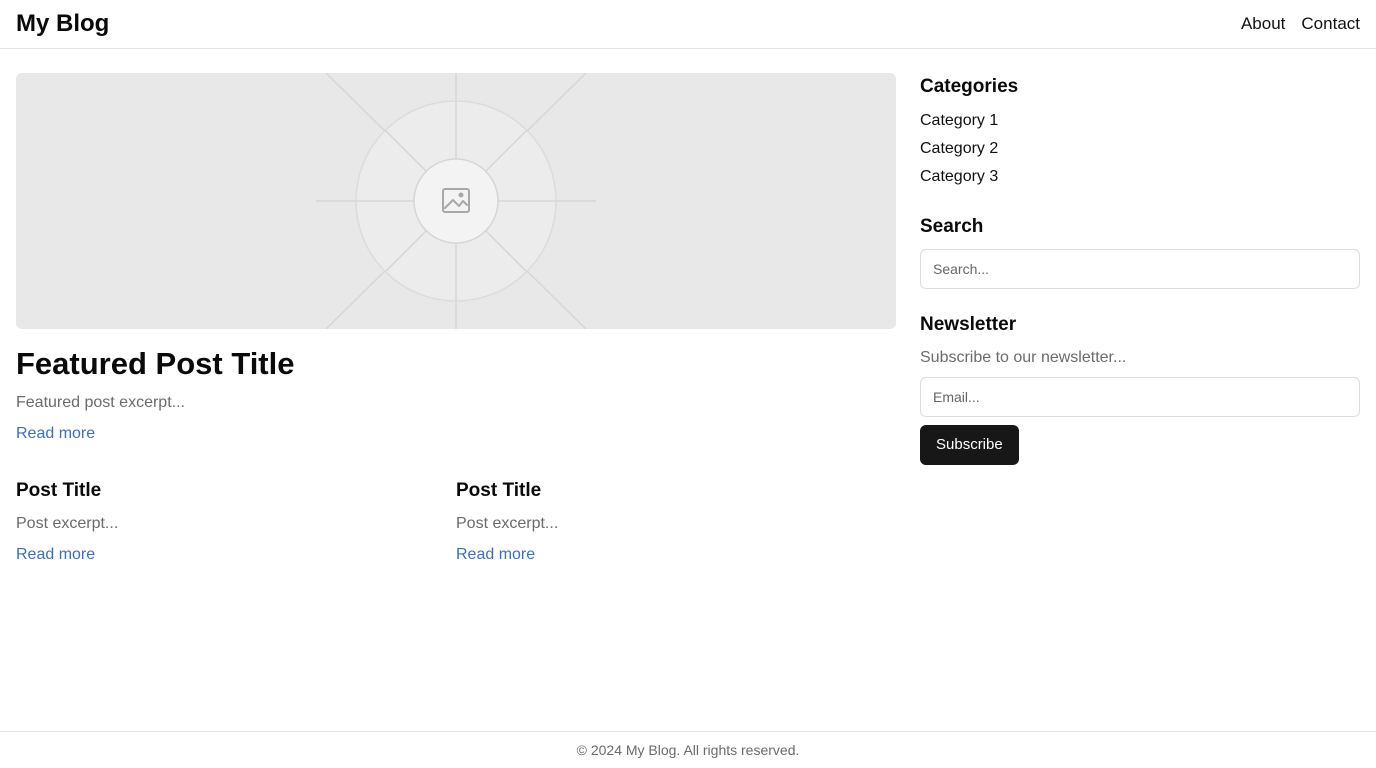 The image size is (1376, 768). What do you see at coordinates (959, 120) in the screenshot?
I see `category-link-1: Category 1` at bounding box center [959, 120].